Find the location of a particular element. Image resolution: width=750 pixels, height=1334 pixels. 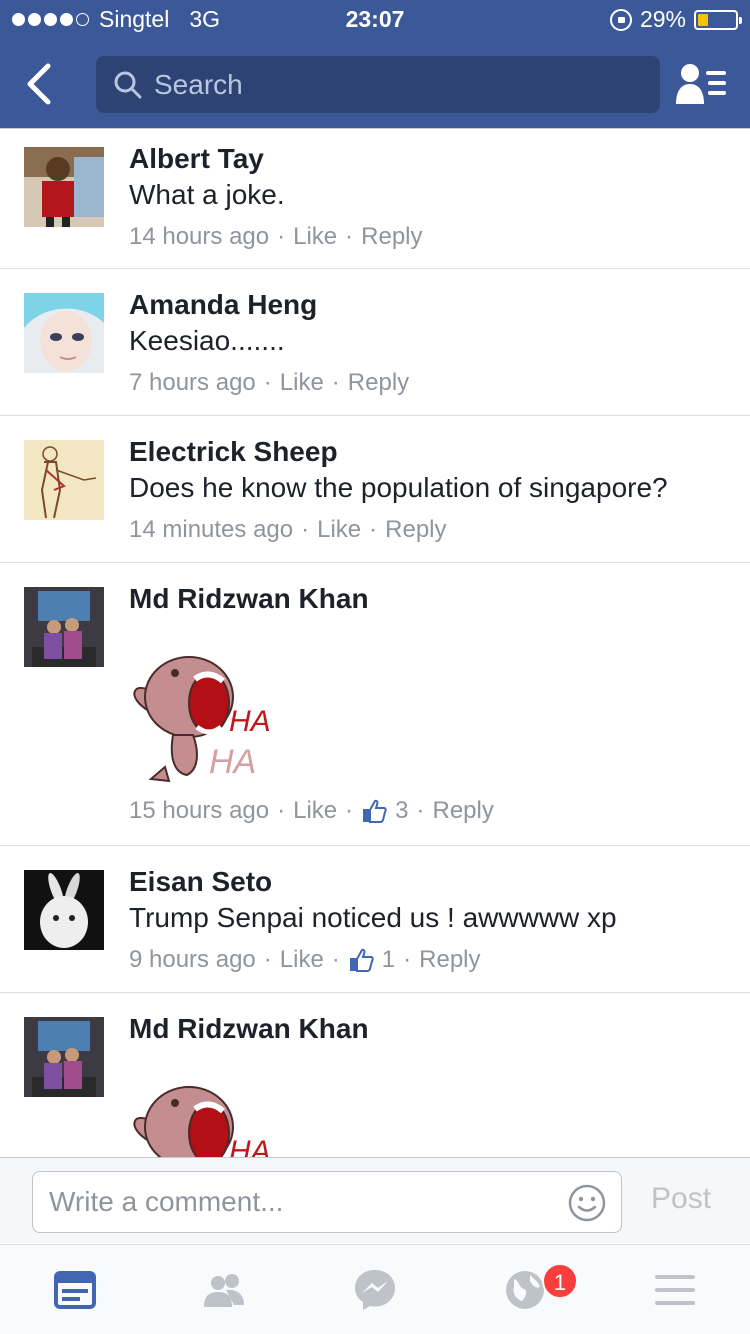

tab-bar is located at coordinates (375, 1289).